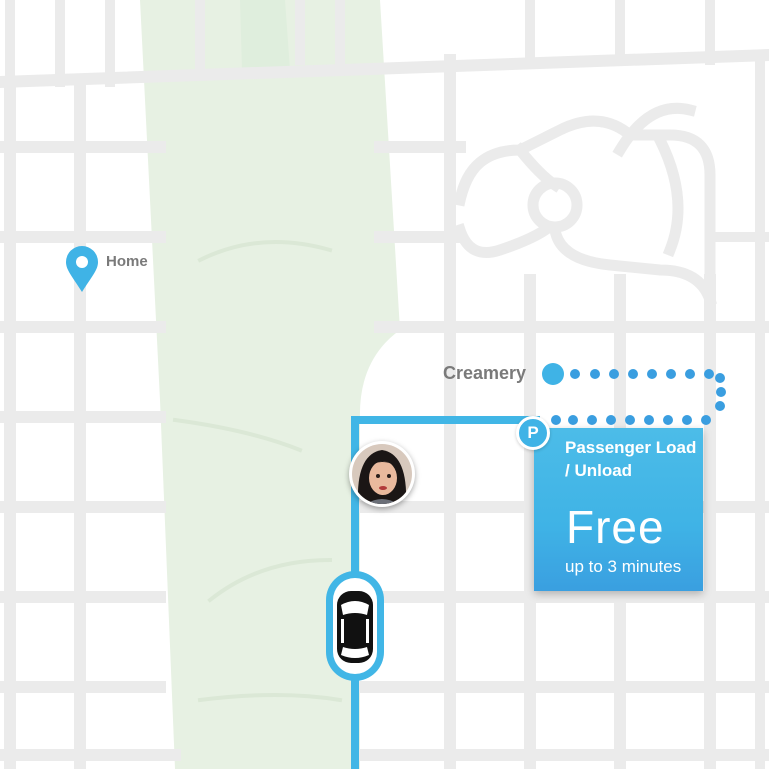 The height and width of the screenshot is (769, 769). What do you see at coordinates (533, 433) in the screenshot?
I see `parking-badge-icon: P` at bounding box center [533, 433].